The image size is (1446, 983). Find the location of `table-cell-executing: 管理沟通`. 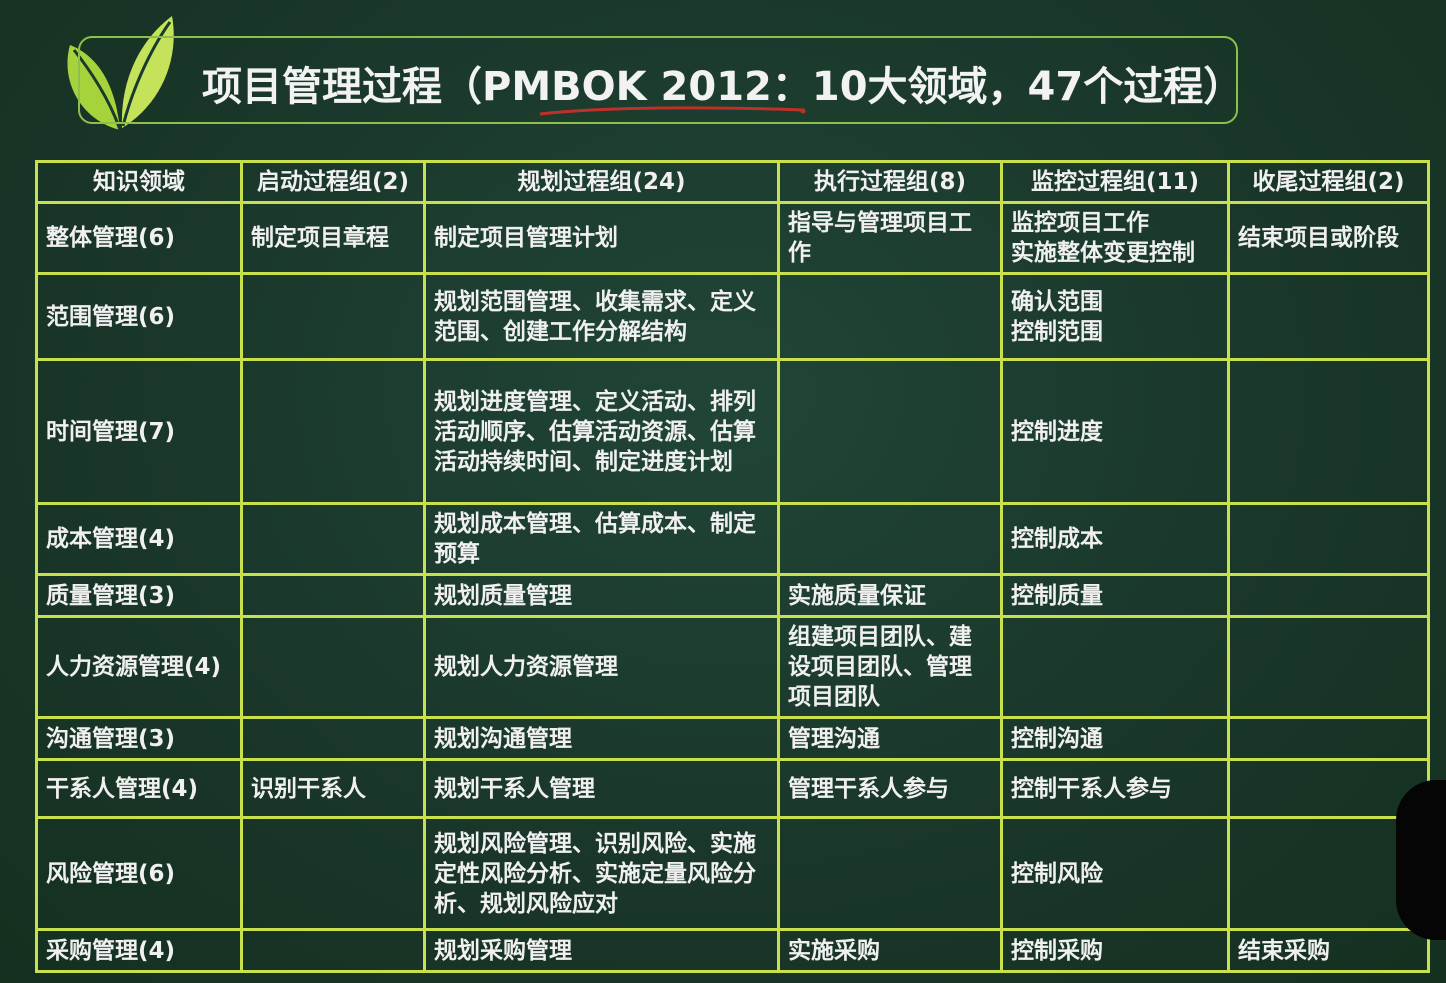

table-cell-executing: 管理沟通 is located at coordinates (890, 738).